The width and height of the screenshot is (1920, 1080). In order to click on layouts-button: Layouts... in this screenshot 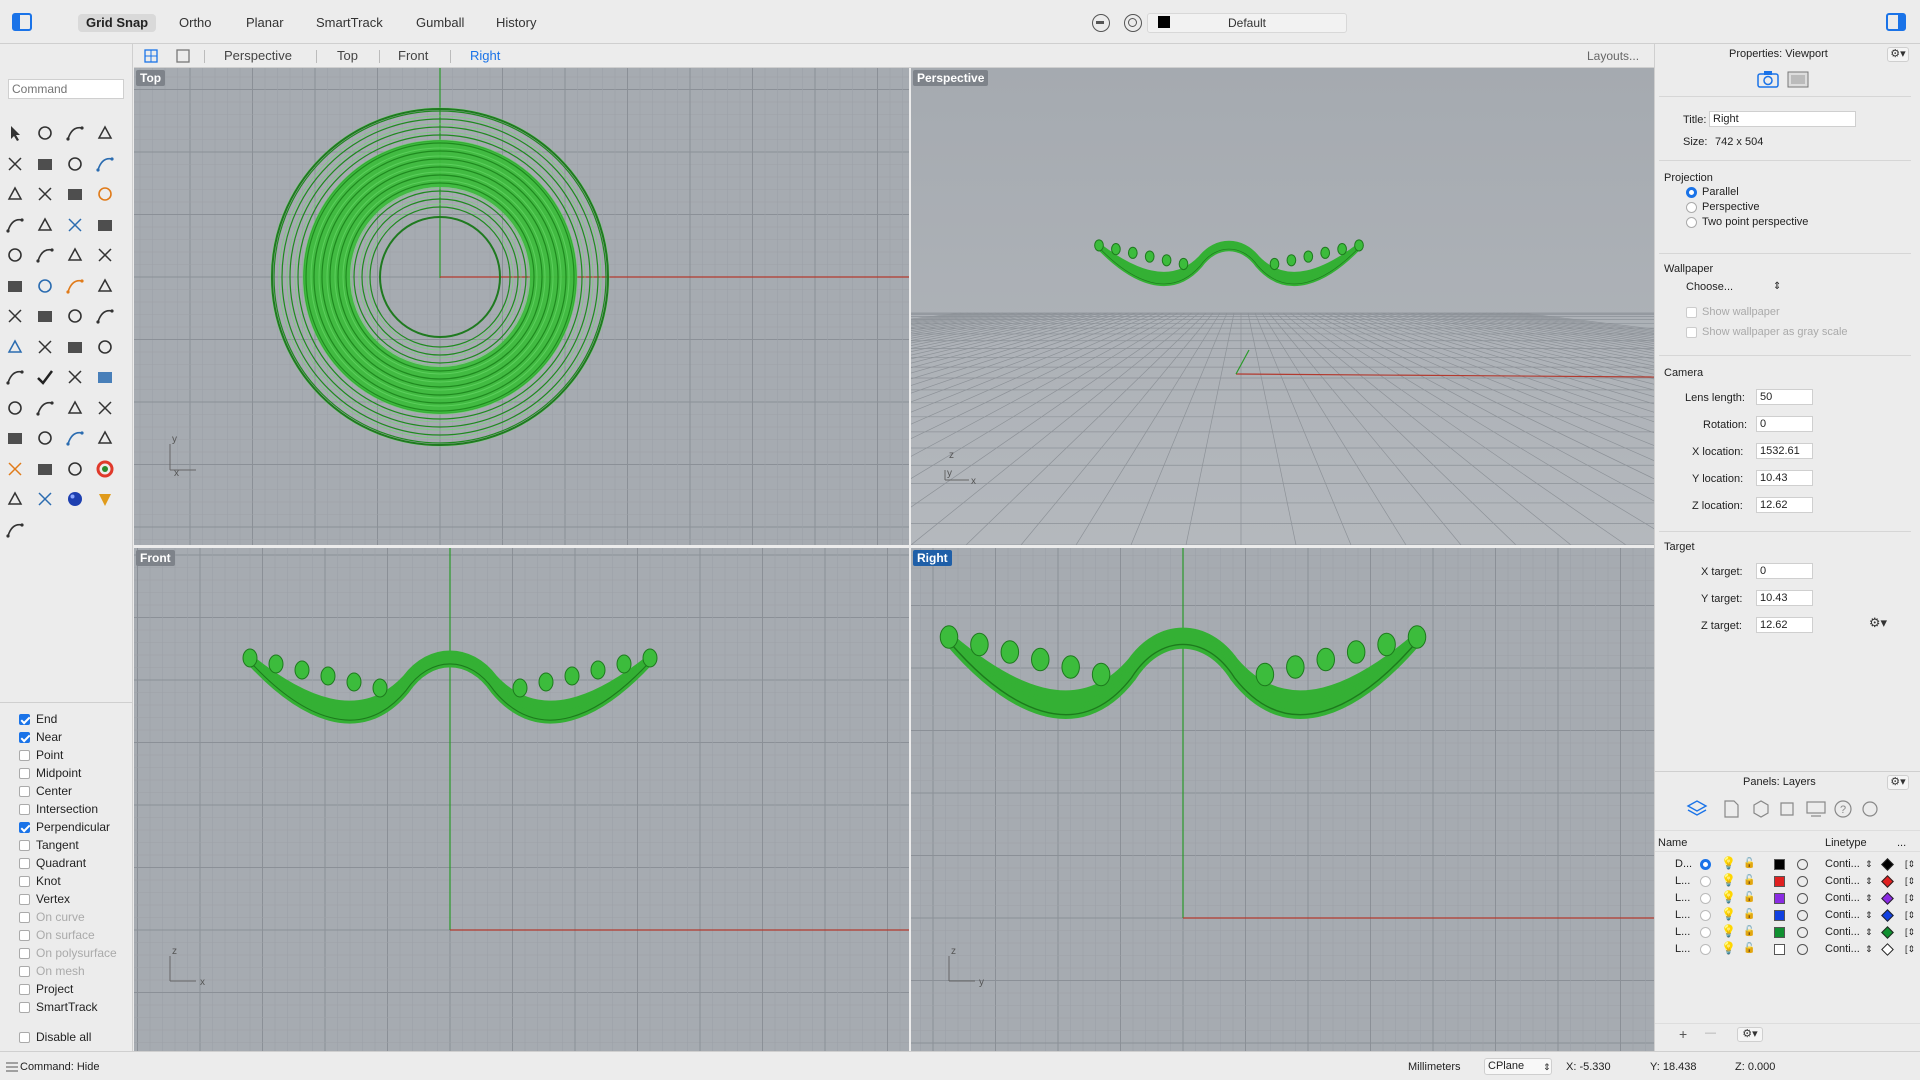, I will do `click(1613, 56)`.